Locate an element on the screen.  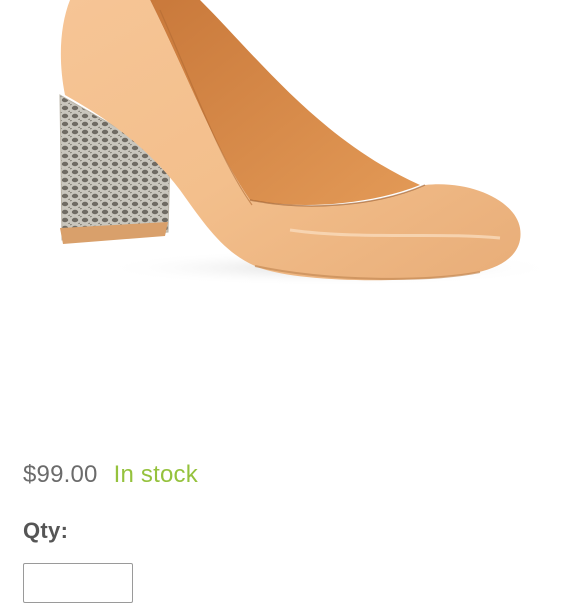
stock-status: In stock is located at coordinates (155, 474).